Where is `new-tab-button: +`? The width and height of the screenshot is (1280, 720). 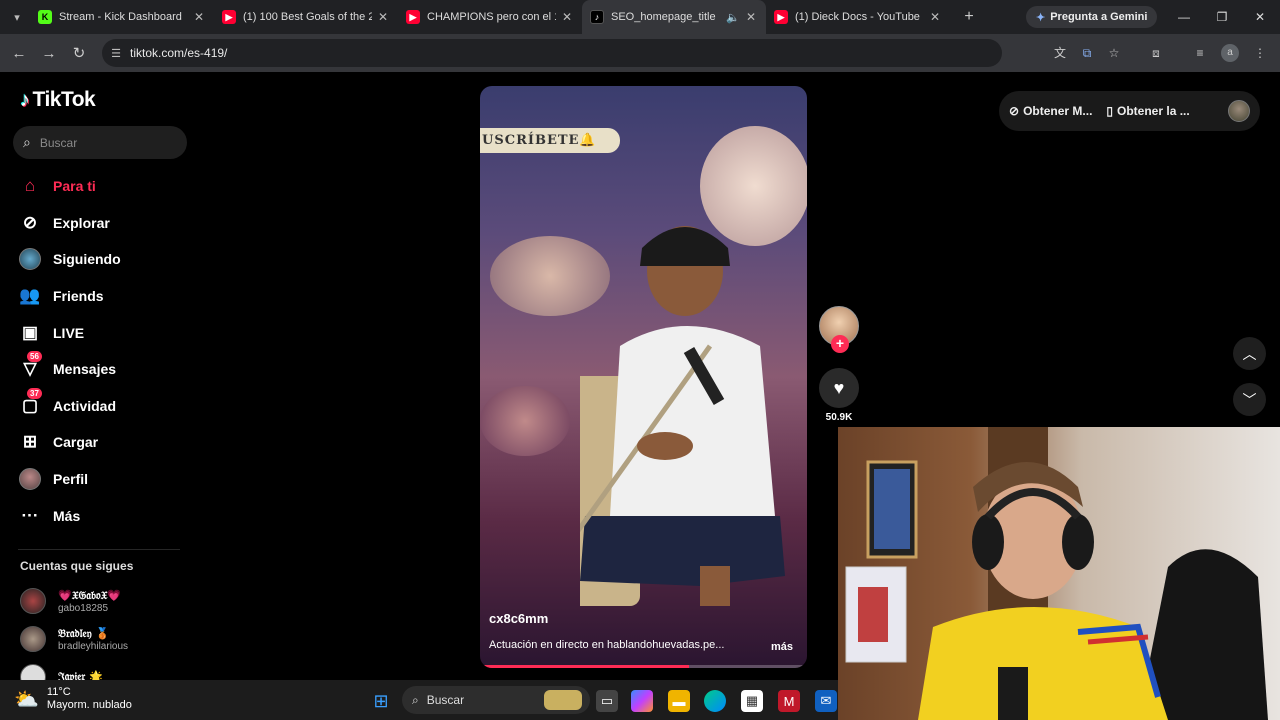 new-tab-button: + is located at coordinates (969, 17).